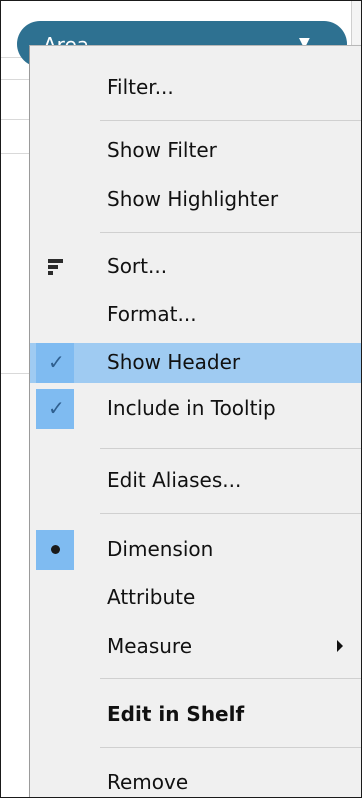  I want to click on menu-item-label: Remove, so click(148, 782).